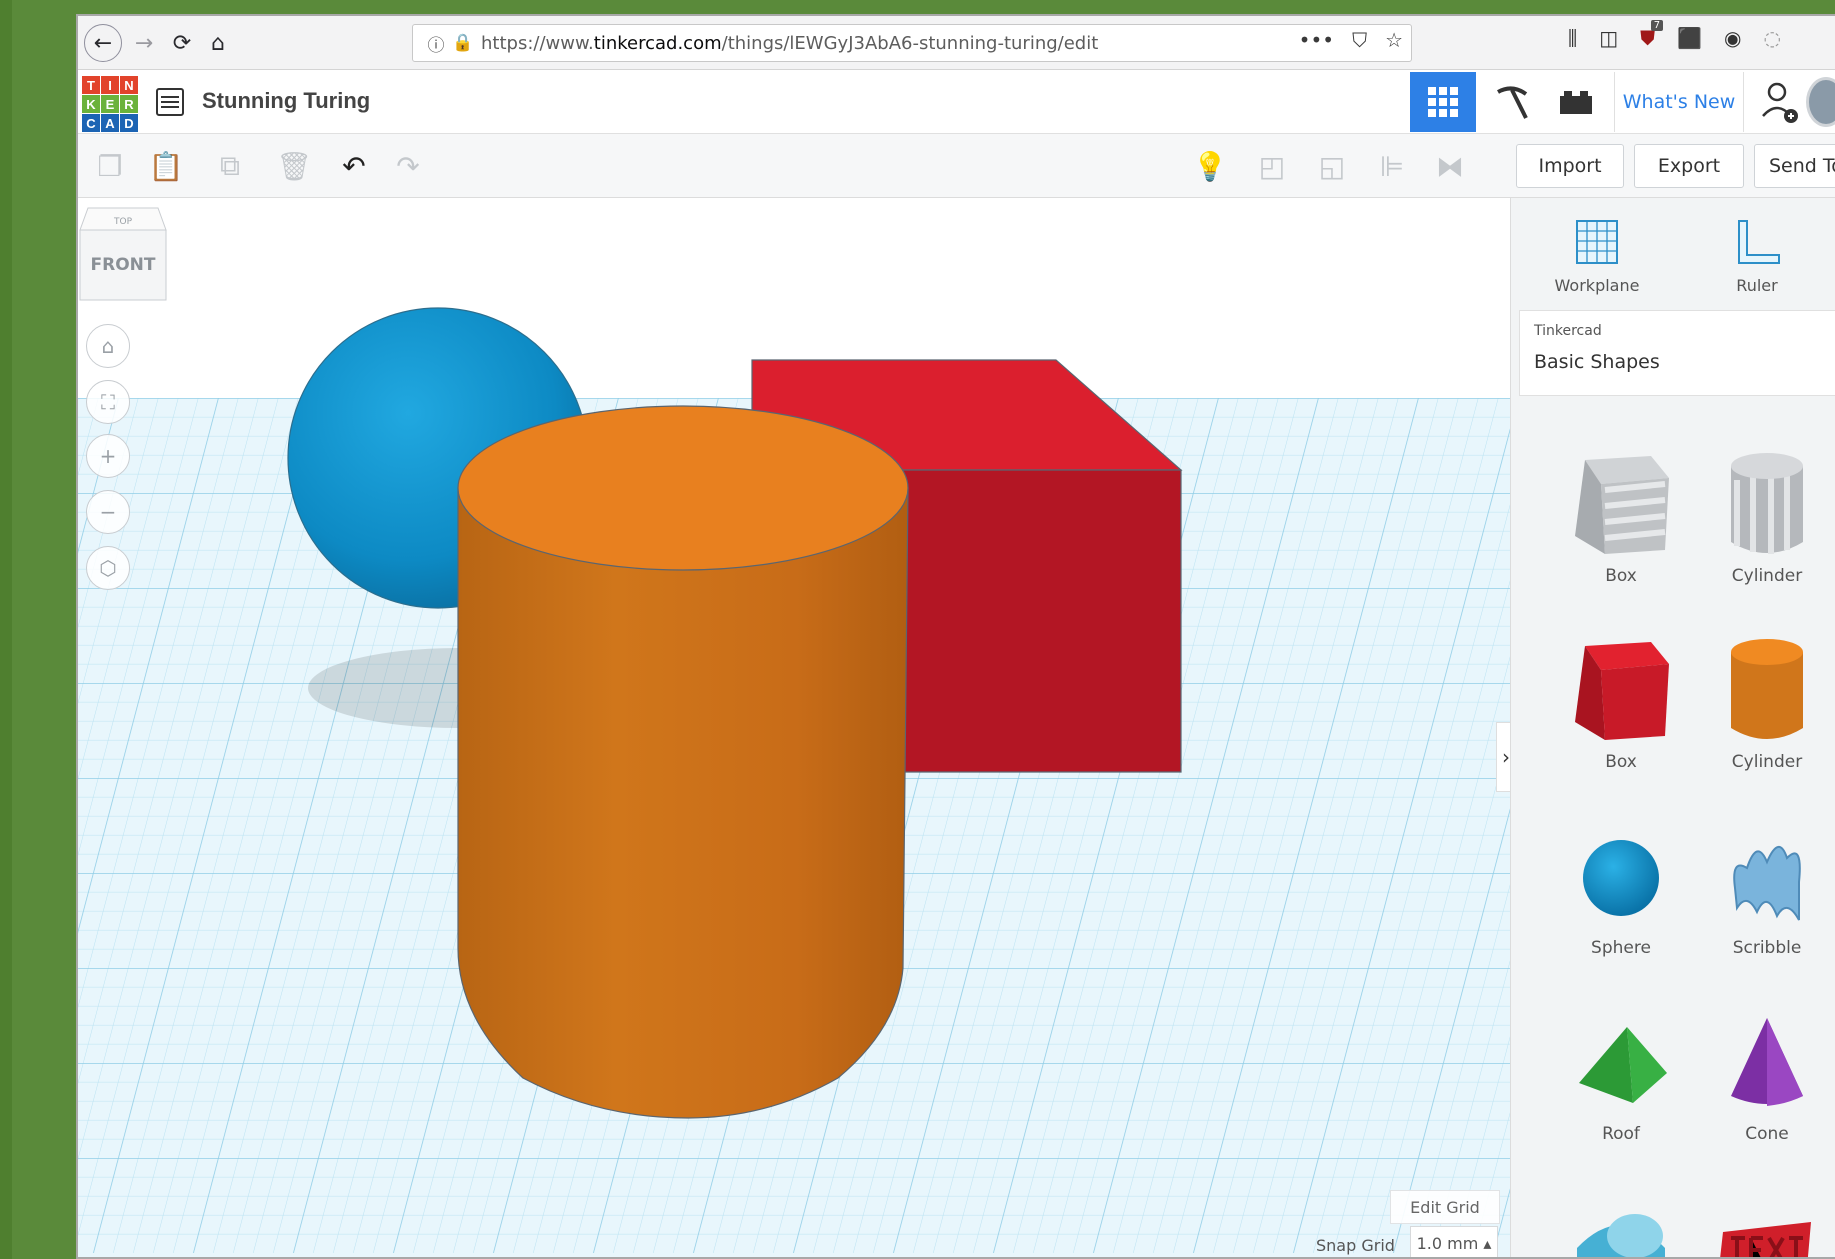 The image size is (1835, 1259). What do you see at coordinates (1767, 1134) in the screenshot?
I see `shape-label: Cone` at bounding box center [1767, 1134].